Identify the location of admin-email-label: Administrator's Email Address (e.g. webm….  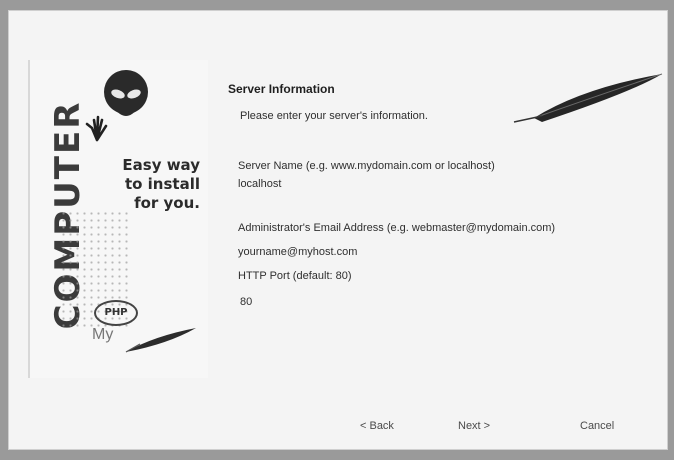
(397, 228).